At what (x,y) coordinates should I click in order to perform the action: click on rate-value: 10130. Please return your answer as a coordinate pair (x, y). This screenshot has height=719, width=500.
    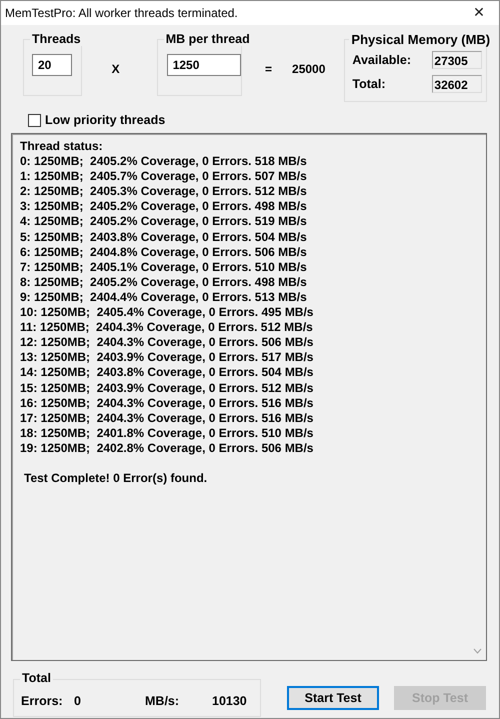
    Looking at the image, I should click on (229, 701).